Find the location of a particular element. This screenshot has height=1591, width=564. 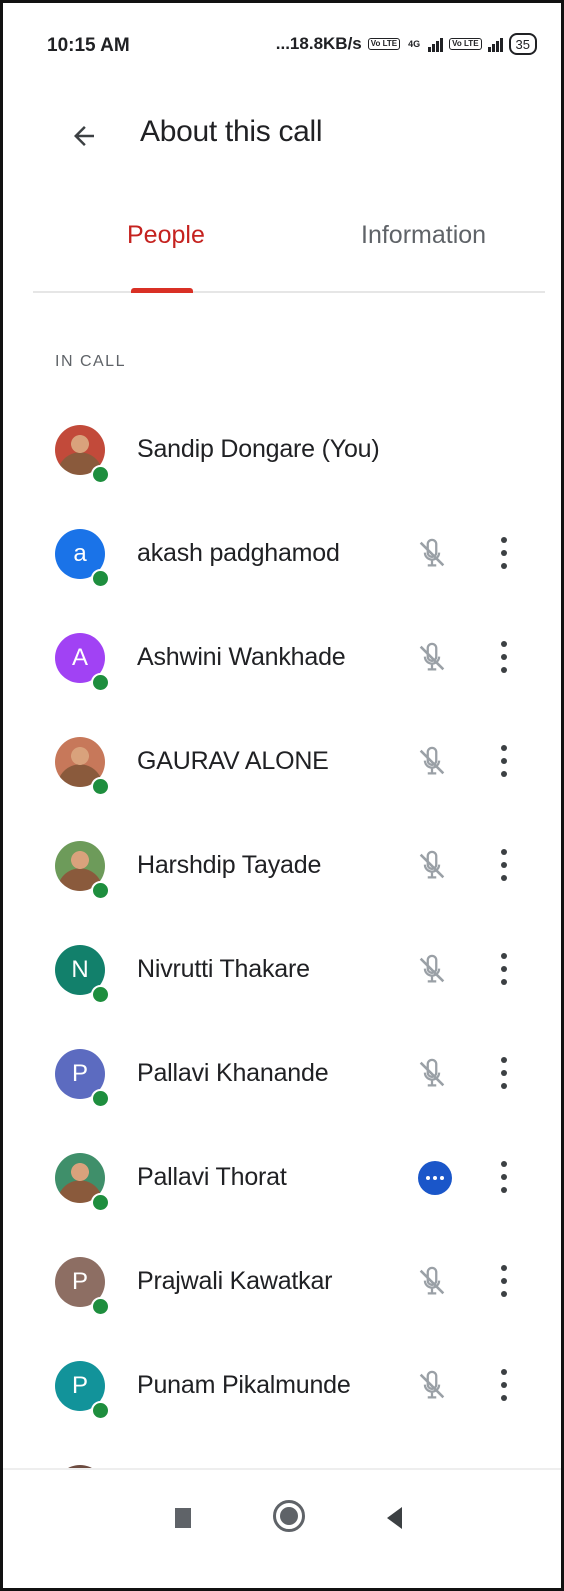

participant-name: akash padghamod is located at coordinates (238, 553).